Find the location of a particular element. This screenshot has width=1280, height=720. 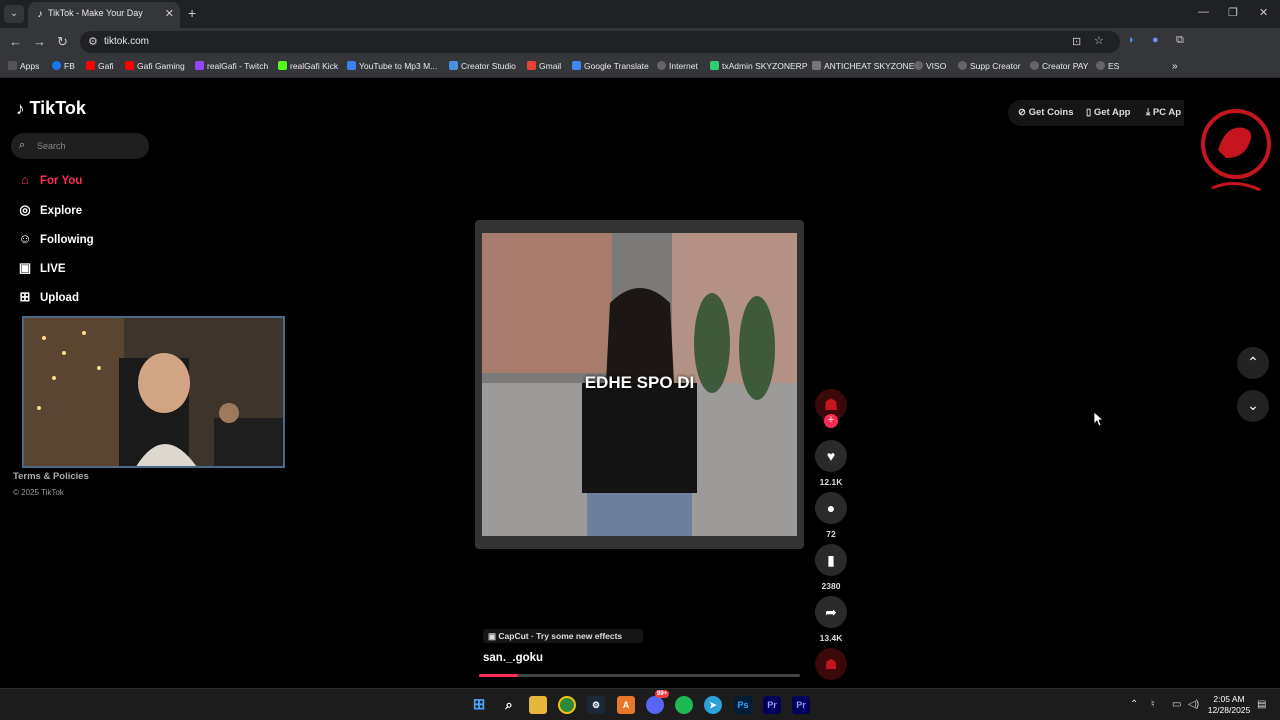

stream-logo-image is located at coordinates (1236, 150).